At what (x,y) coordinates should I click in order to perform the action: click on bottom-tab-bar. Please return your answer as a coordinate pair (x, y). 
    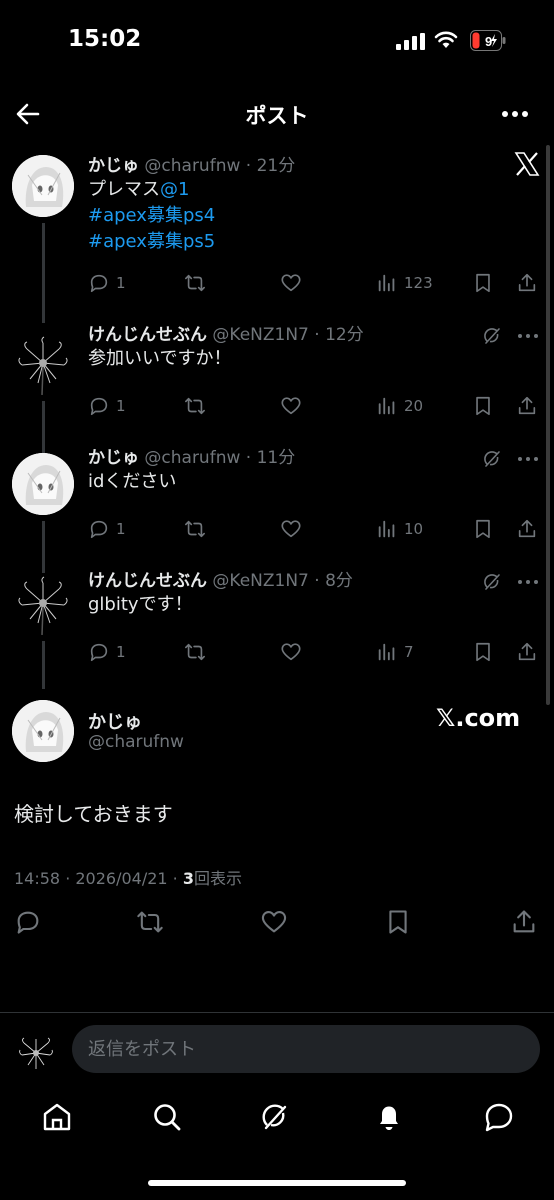
    Looking at the image, I should click on (277, 1120).